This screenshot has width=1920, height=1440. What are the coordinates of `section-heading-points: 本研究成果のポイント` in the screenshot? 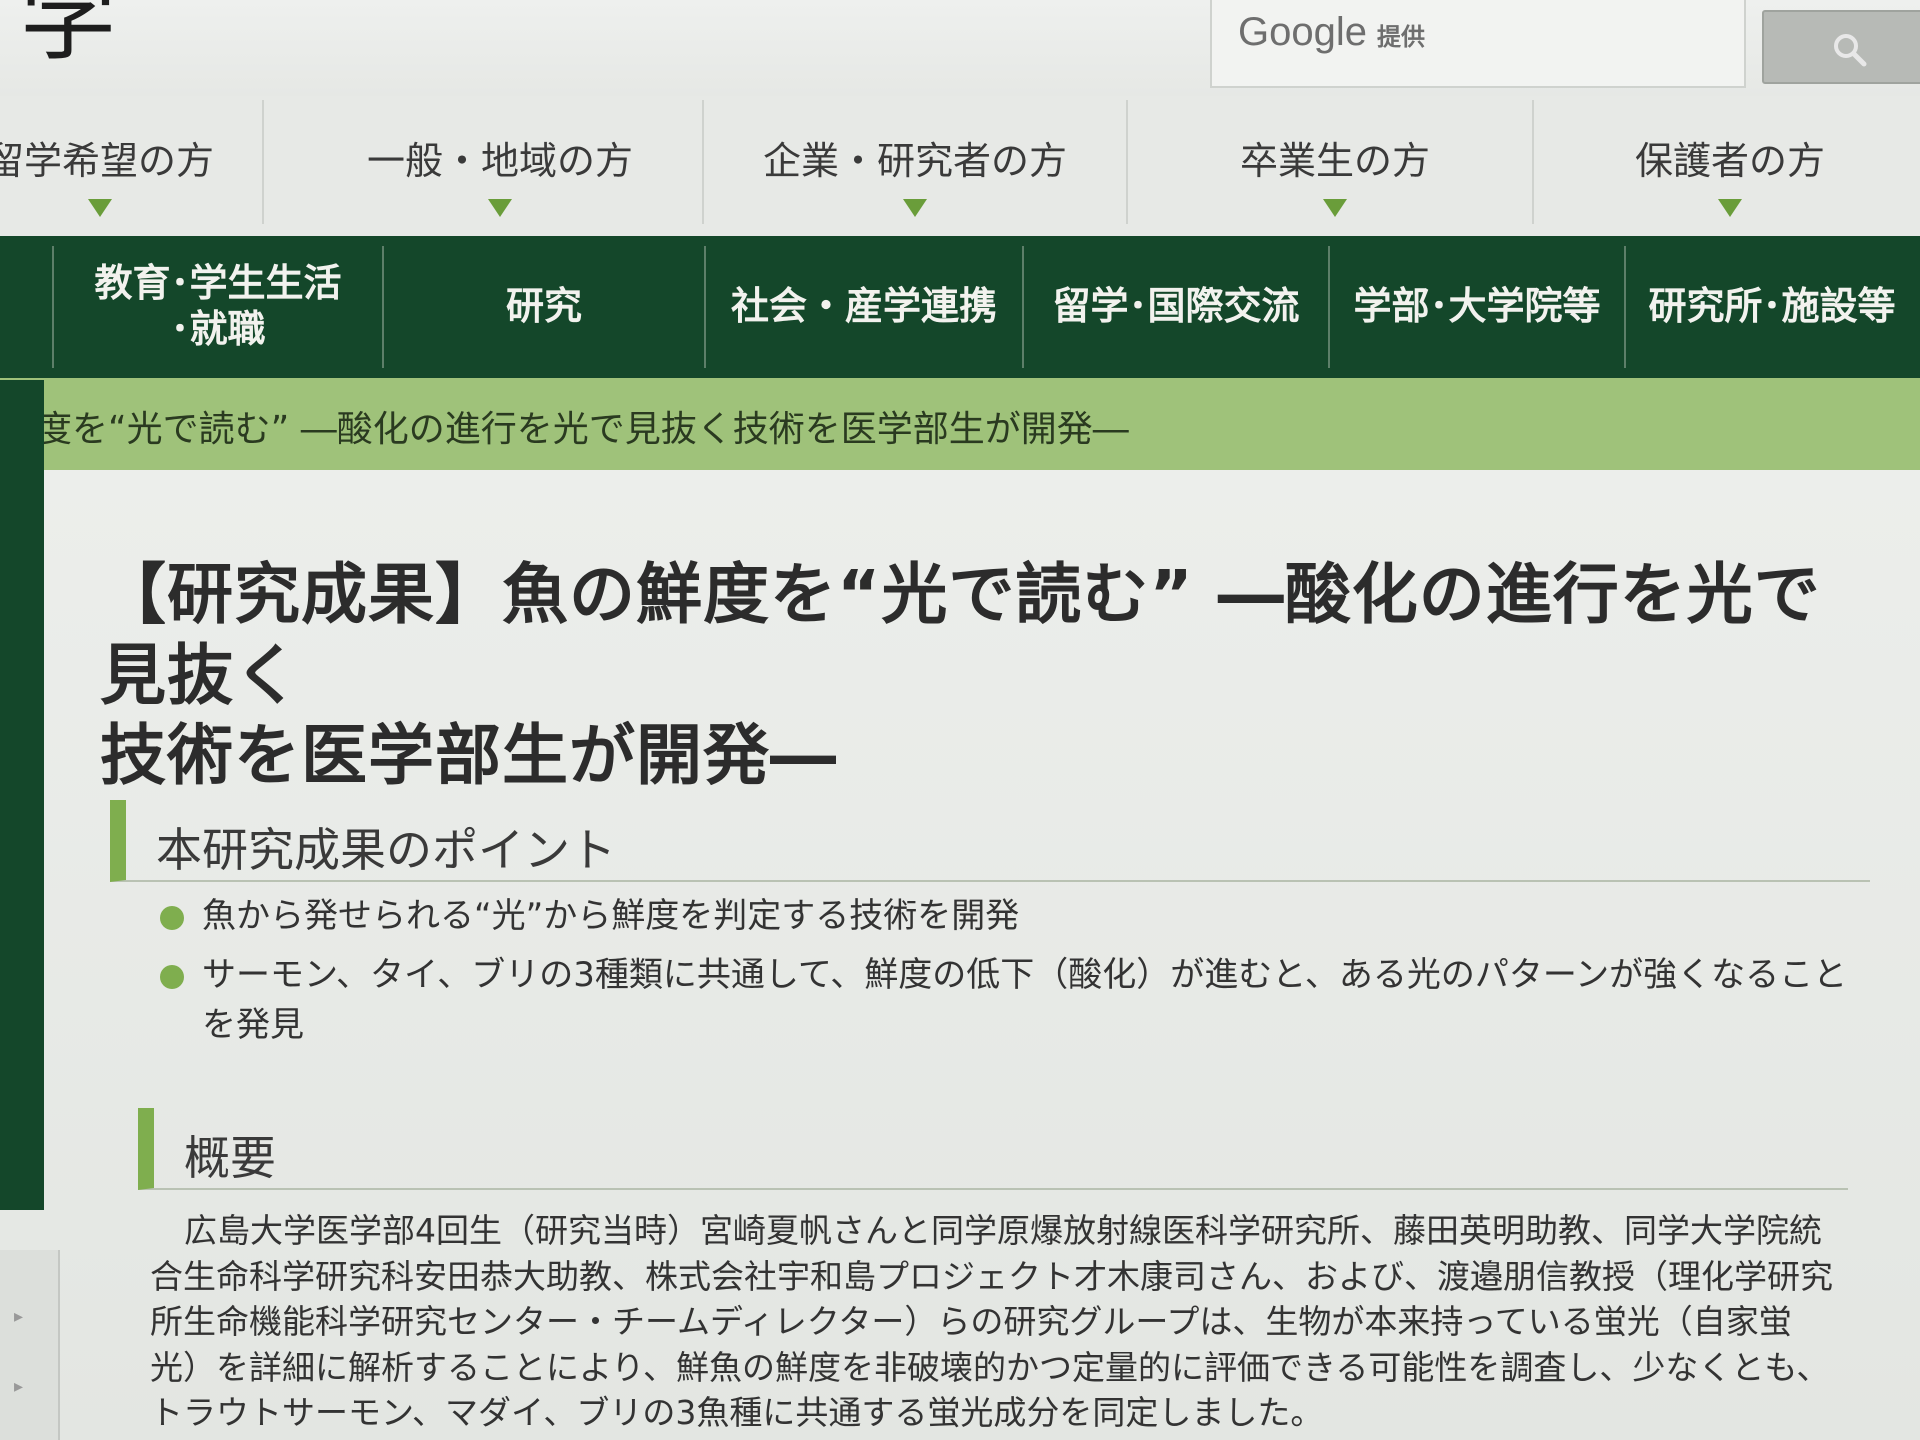 It's located at (990, 841).